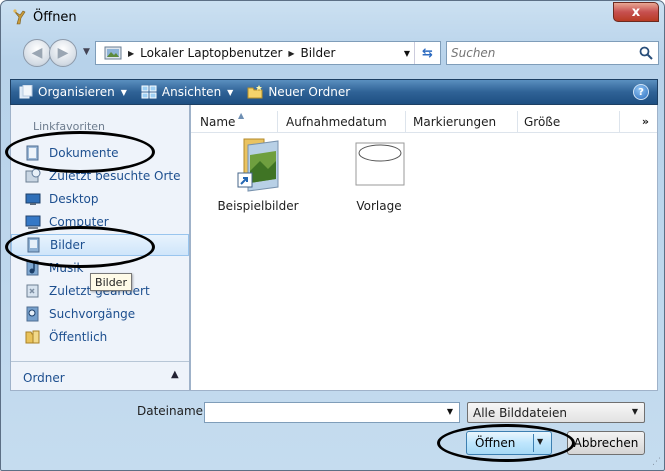 The image size is (665, 471). Describe the element at coordinates (379, 206) in the screenshot. I see `file-name: Vorlage` at that location.